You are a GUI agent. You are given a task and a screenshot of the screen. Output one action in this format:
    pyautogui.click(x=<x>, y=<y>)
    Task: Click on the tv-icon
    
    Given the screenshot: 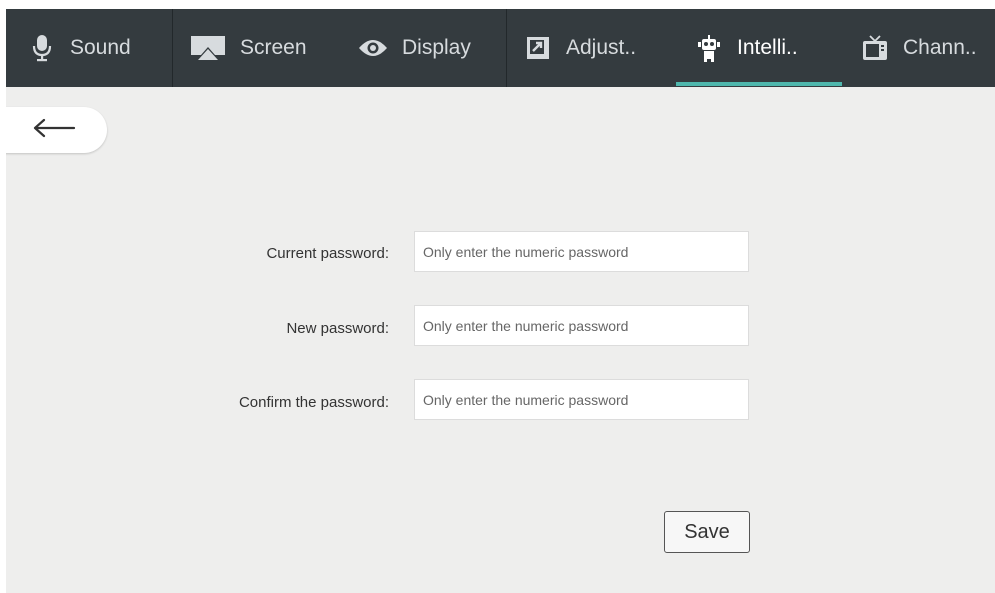 What is the action you would take?
    pyautogui.click(x=875, y=48)
    